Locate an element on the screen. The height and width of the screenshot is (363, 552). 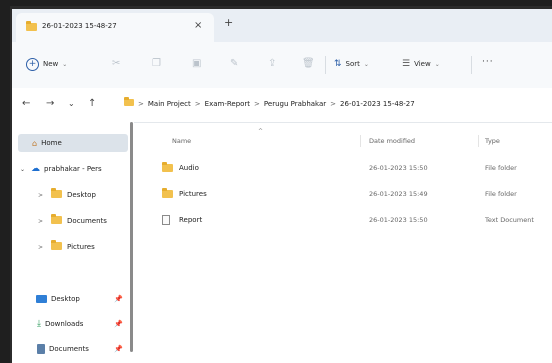
paste-icon: ▣ is located at coordinates (196, 63).